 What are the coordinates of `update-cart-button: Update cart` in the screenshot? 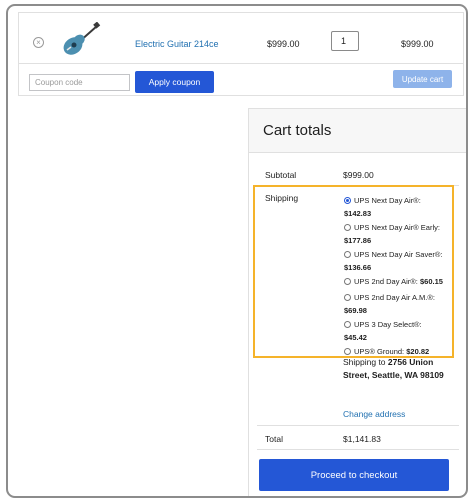 It's located at (422, 79).